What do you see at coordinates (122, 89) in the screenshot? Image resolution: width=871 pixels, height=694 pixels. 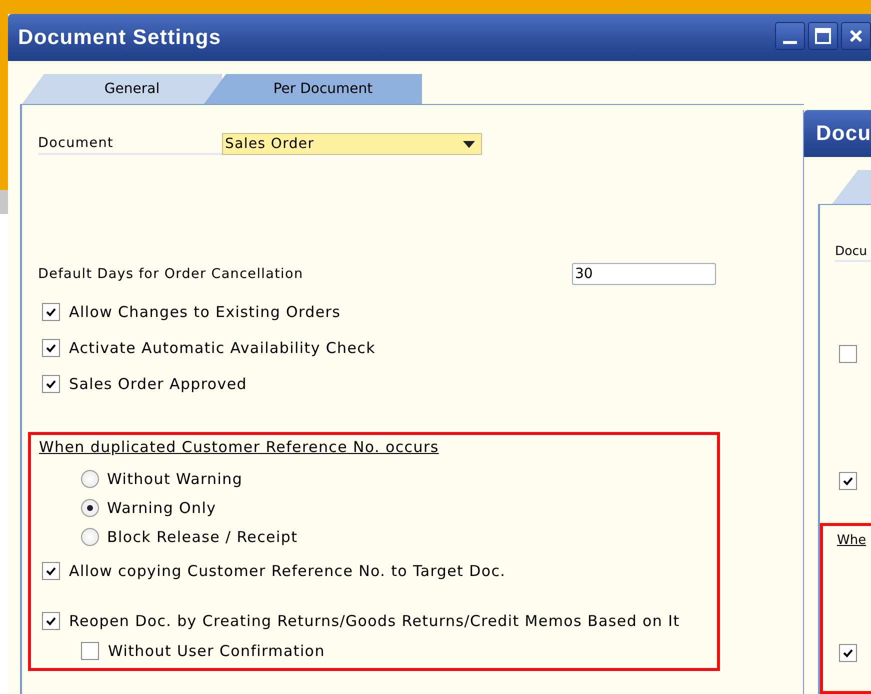 I see `tab: General` at bounding box center [122, 89].